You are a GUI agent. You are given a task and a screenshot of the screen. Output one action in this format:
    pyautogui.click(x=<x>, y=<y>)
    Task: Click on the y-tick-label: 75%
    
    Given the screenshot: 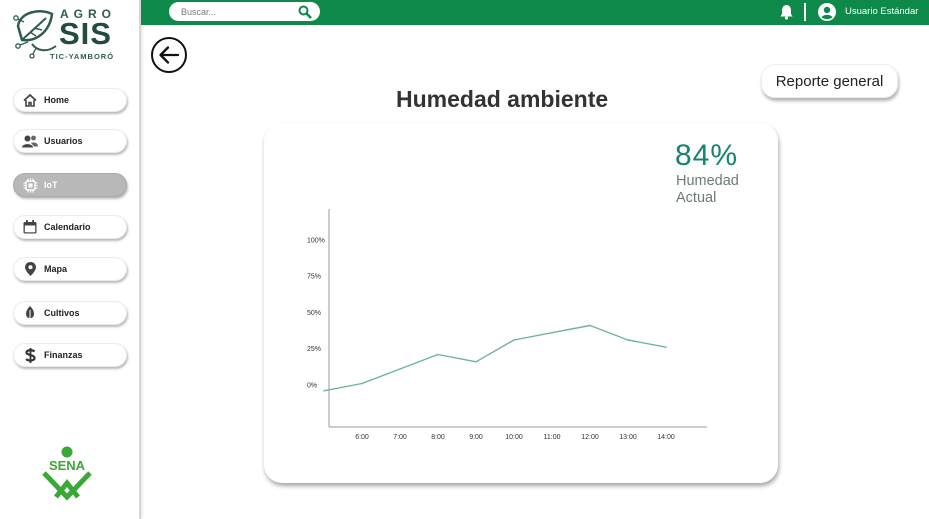 What is the action you would take?
    pyautogui.click(x=314, y=277)
    